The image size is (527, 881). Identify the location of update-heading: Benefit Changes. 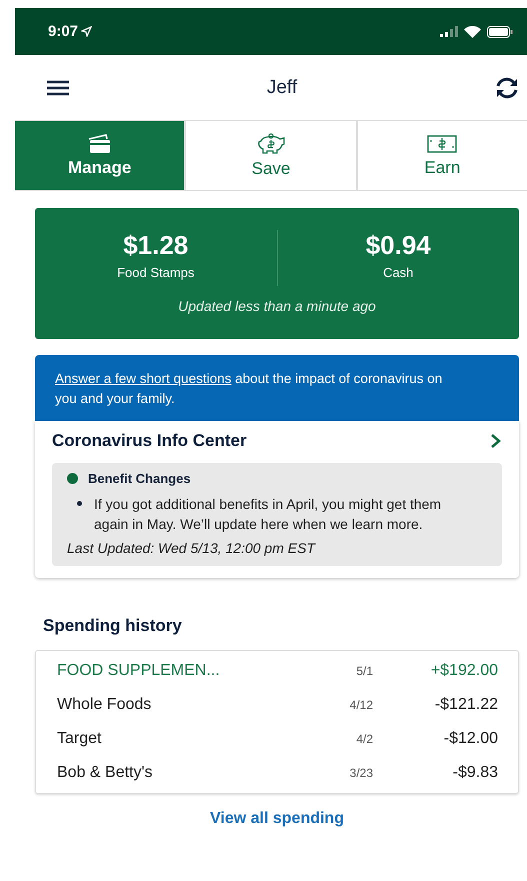
(139, 478).